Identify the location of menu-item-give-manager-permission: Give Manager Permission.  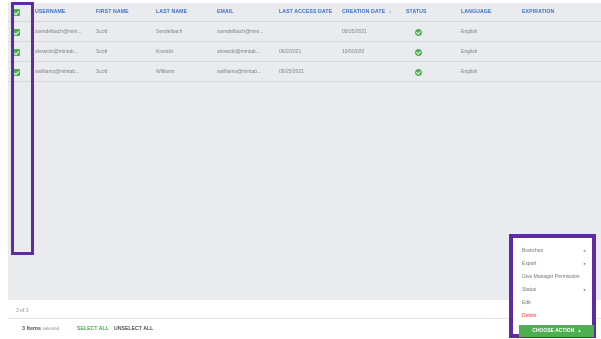
(551, 277).